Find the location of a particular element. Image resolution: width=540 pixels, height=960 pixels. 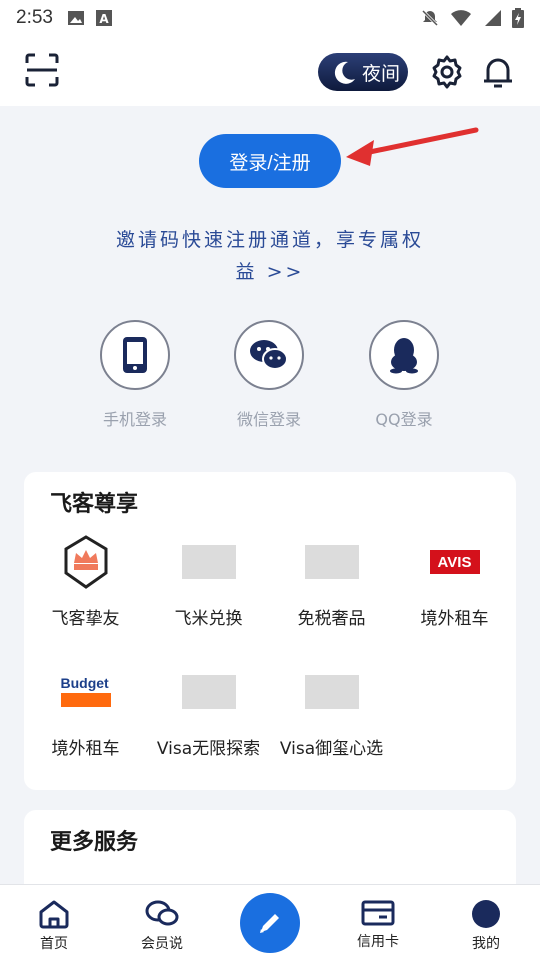

battery-icon is located at coordinates (518, 18).